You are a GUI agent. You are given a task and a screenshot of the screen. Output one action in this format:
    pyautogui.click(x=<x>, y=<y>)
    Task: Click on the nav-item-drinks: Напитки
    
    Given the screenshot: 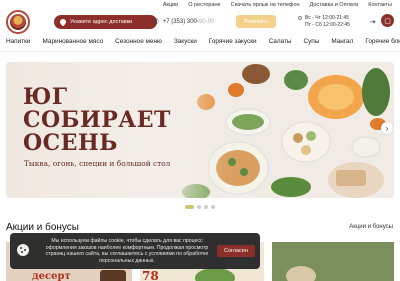 What is the action you would take?
    pyautogui.click(x=18, y=42)
    